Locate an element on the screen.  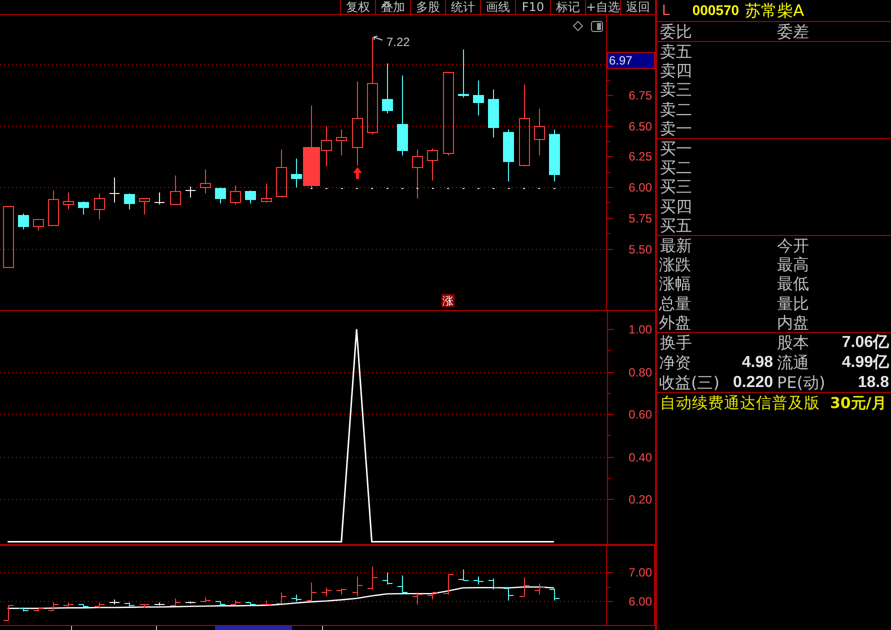
field-label: 流通 is located at coordinates (793, 362).